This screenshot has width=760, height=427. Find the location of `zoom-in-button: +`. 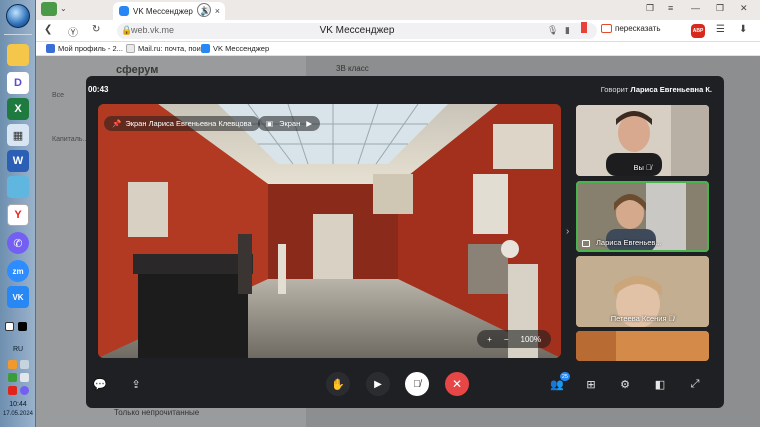

zoom-in-button: + is located at coordinates (489, 339).